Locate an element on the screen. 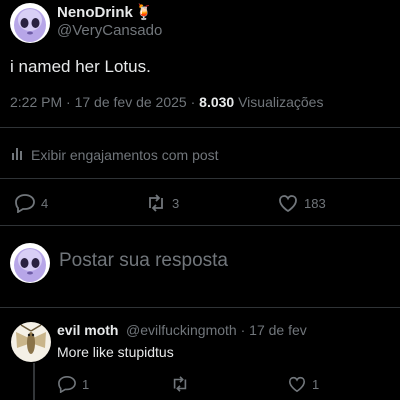 This screenshot has height=400, width=400. post-text: i named her Lotus. is located at coordinates (80, 66).